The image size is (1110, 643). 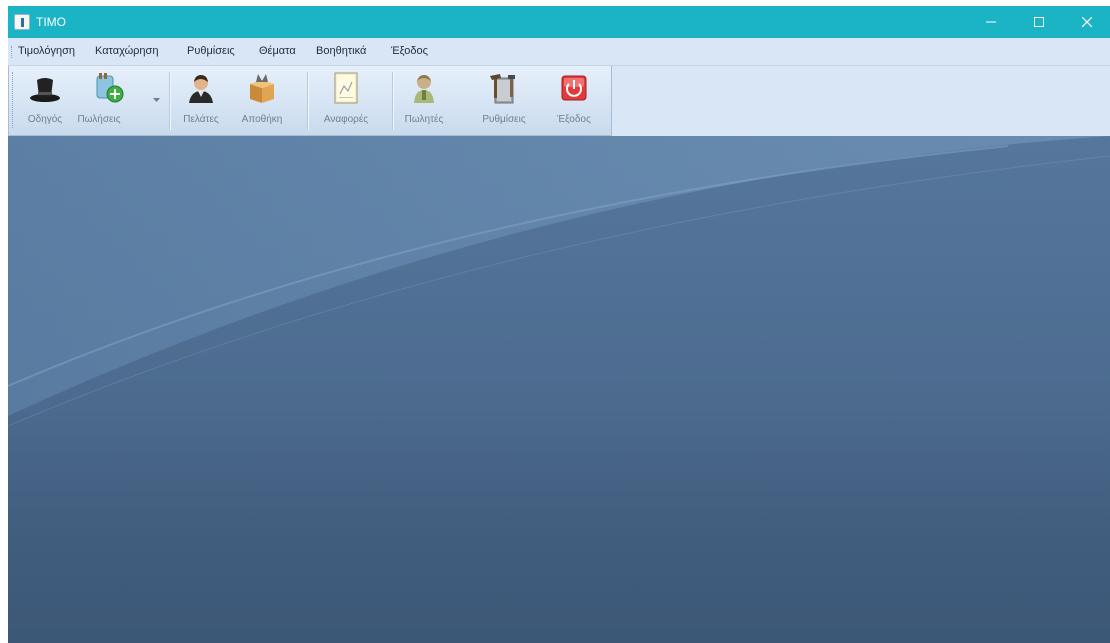 What do you see at coordinates (22, 22) in the screenshot?
I see `app-icon` at bounding box center [22, 22].